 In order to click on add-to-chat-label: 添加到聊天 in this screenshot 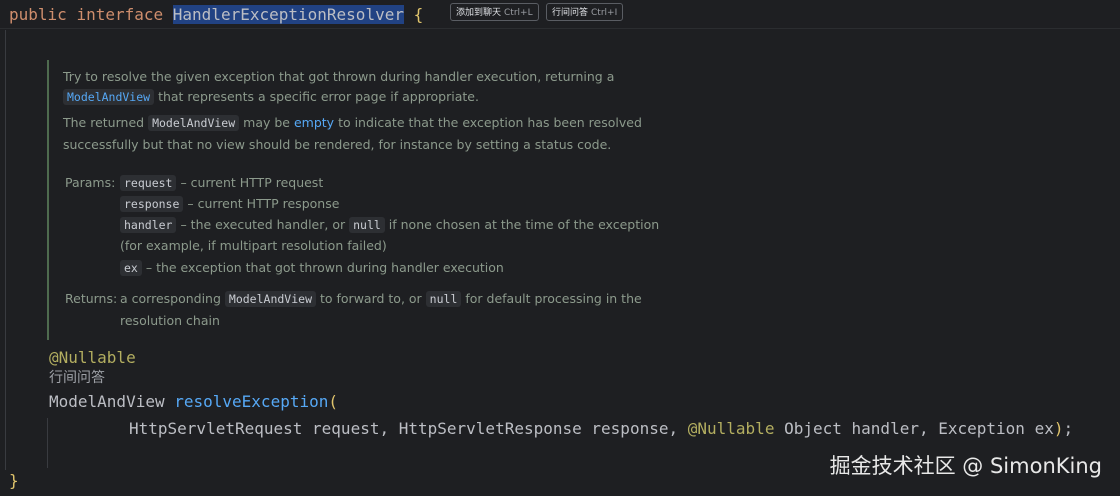, I will do `click(479, 13)`.